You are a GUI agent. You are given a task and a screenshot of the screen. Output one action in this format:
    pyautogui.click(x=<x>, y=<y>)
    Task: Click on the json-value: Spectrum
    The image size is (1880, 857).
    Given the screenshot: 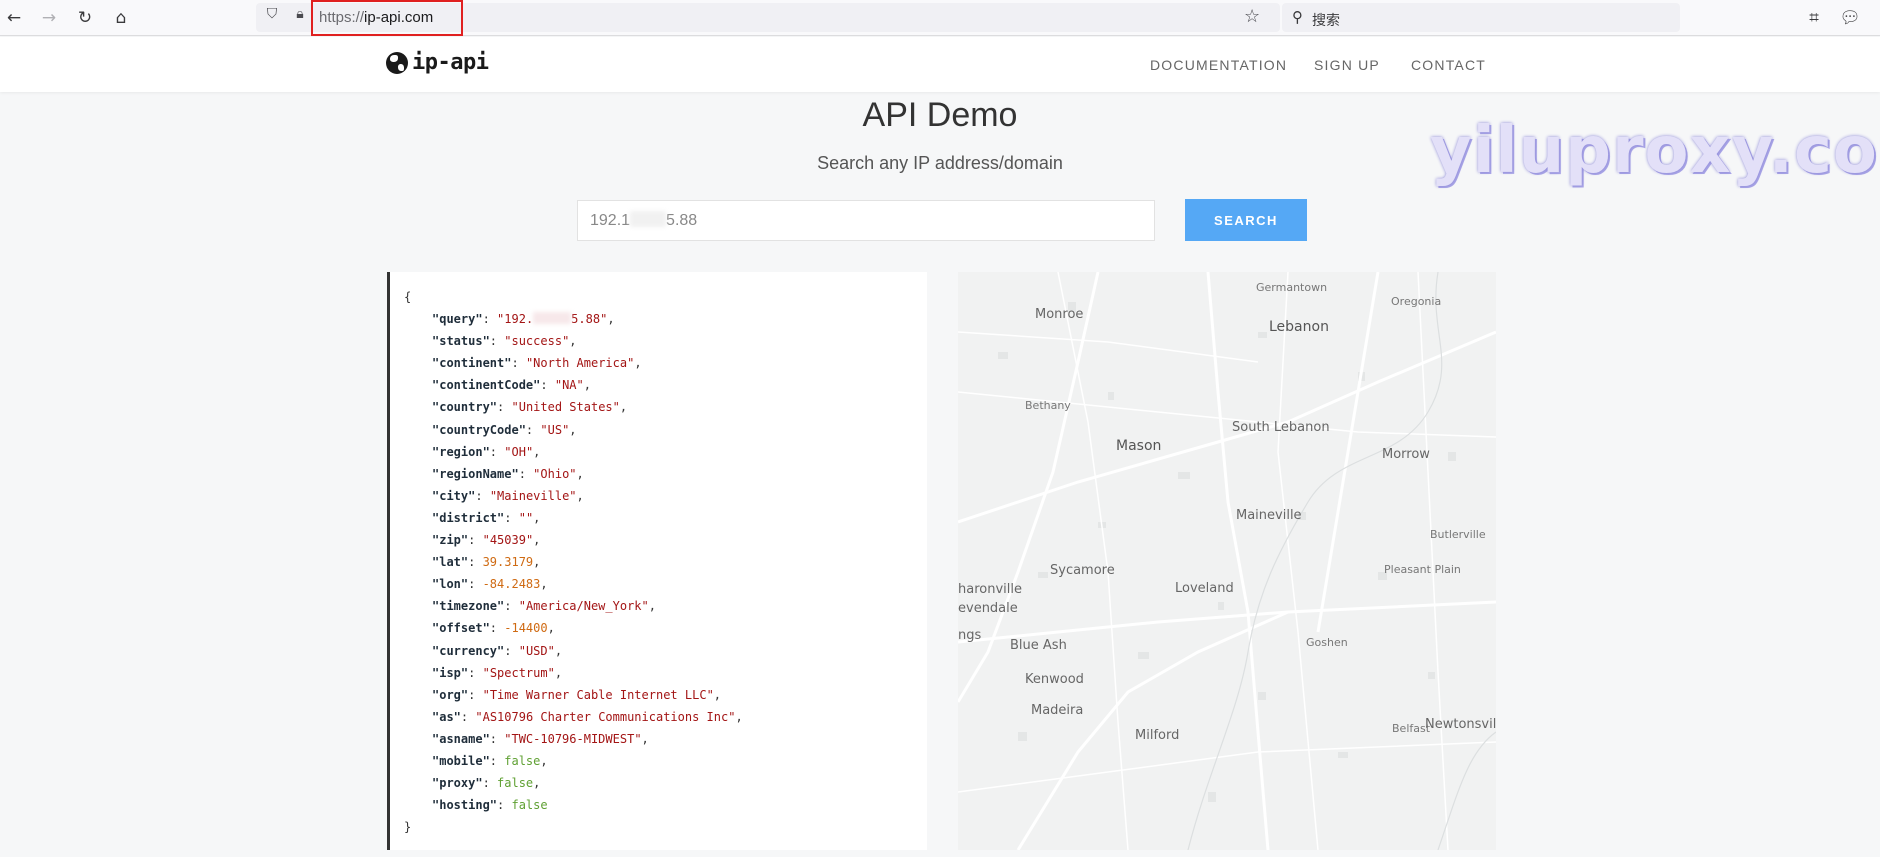 What is the action you would take?
    pyautogui.click(x=518, y=672)
    